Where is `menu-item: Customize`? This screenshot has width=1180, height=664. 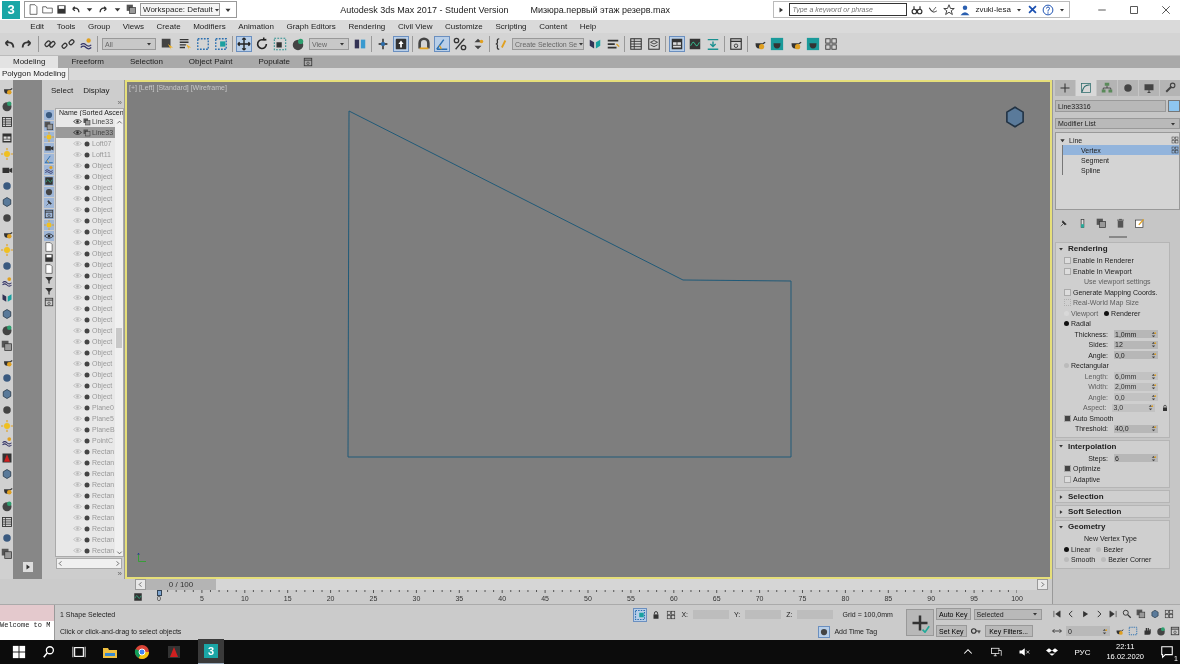 menu-item: Customize is located at coordinates (464, 26).